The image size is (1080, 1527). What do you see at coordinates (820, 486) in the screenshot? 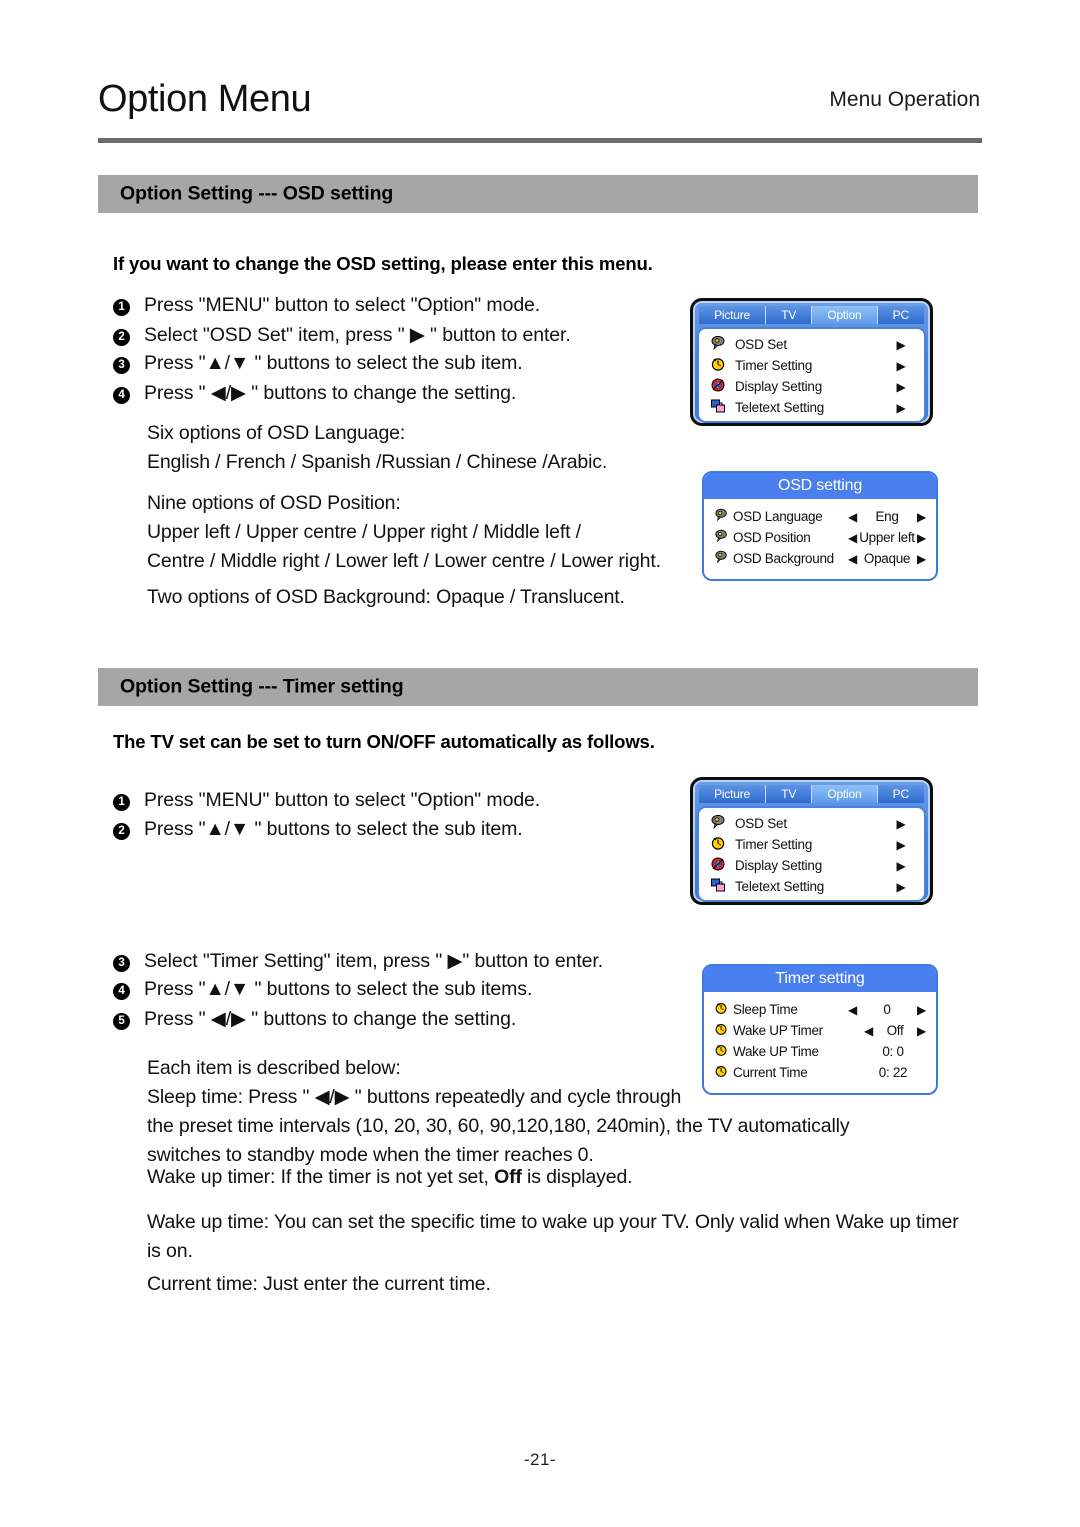
I see `osd-setting-panel-title: OSD setting` at bounding box center [820, 486].